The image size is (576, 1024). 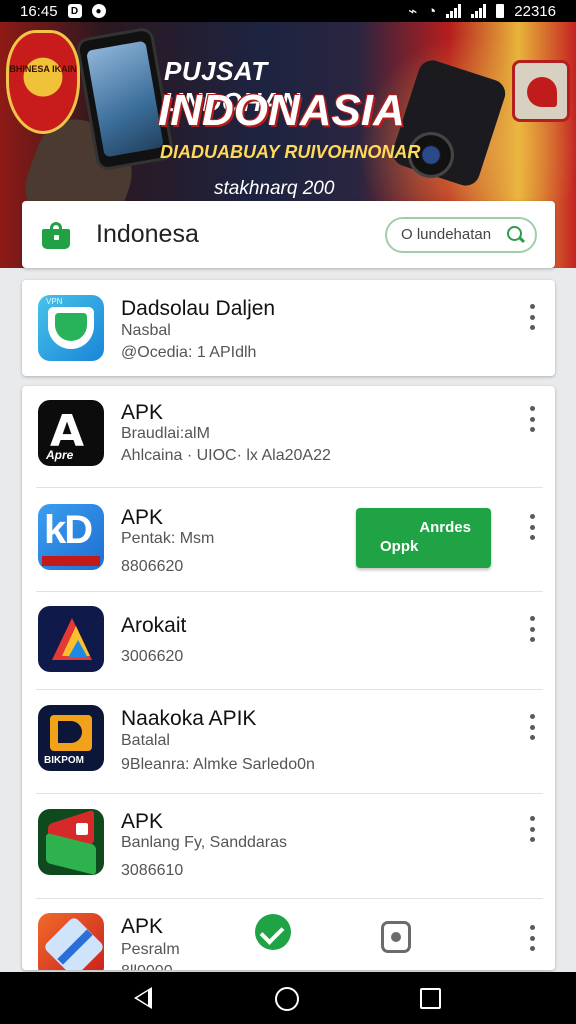 What do you see at coordinates (43, 69) in the screenshot?
I see `emblem-text: BHINESA IKAIN` at bounding box center [43, 69].